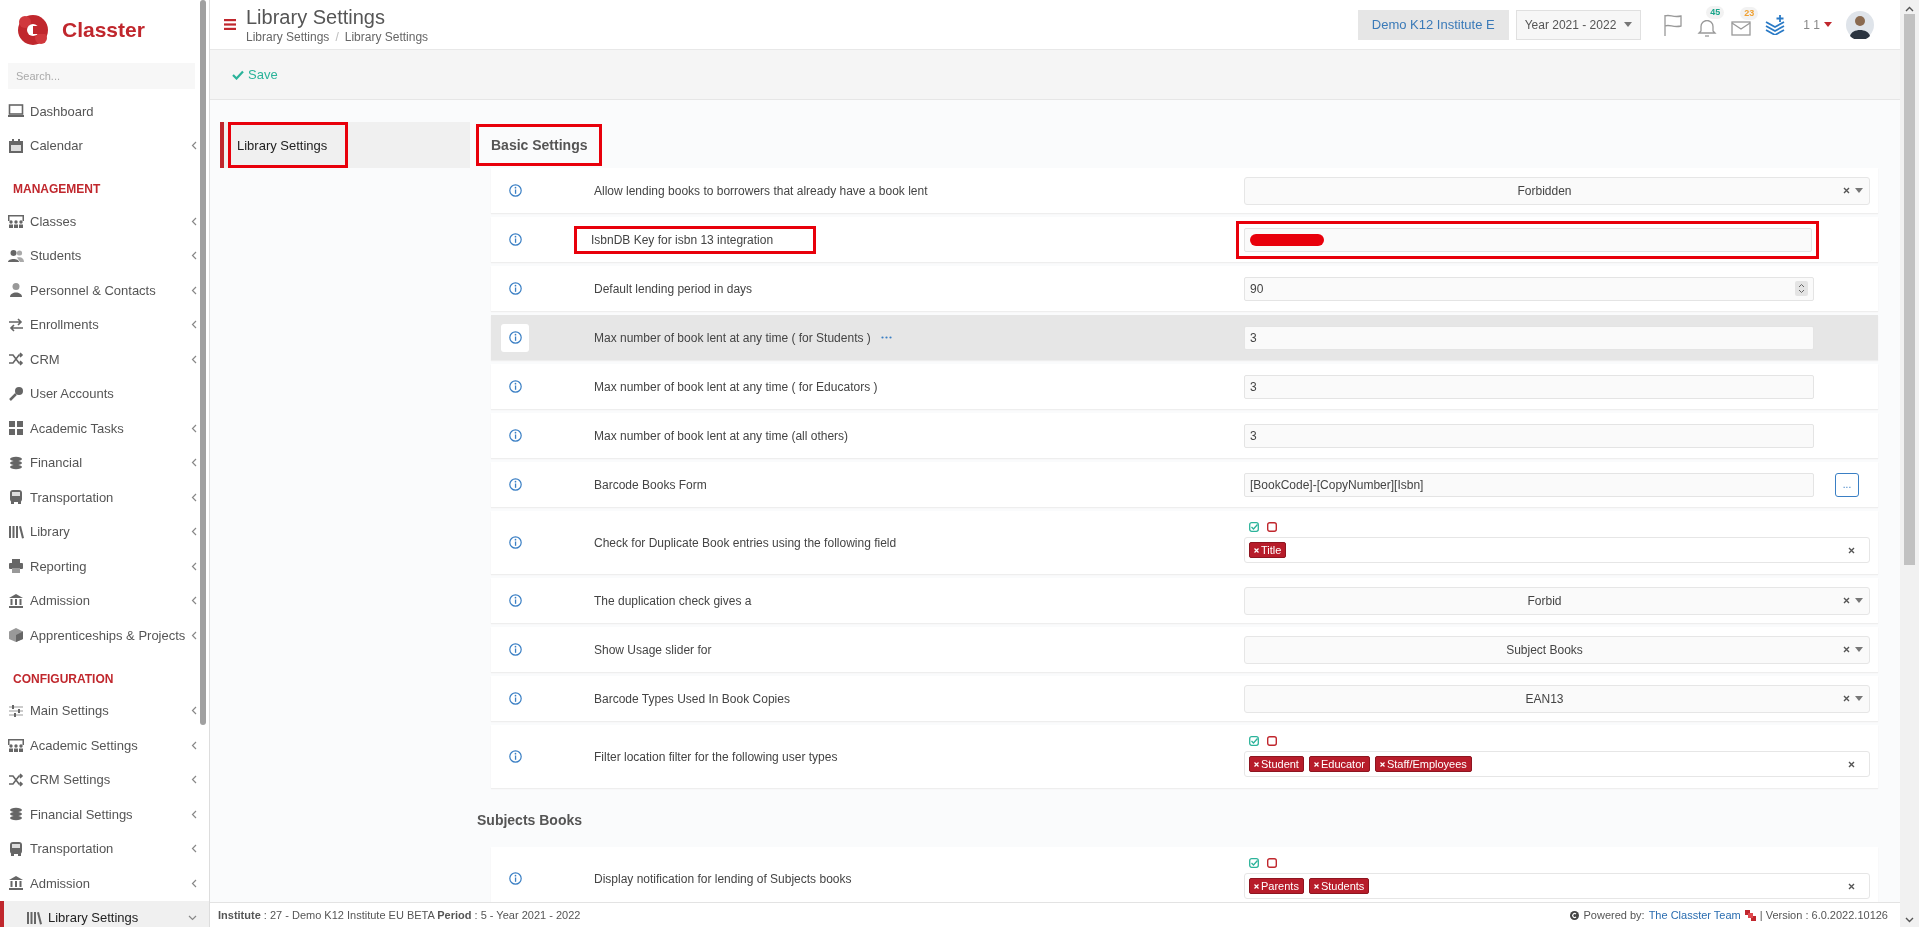 Image resolution: width=1919 pixels, height=927 pixels. I want to click on envelope-icon, so click(1741, 28).